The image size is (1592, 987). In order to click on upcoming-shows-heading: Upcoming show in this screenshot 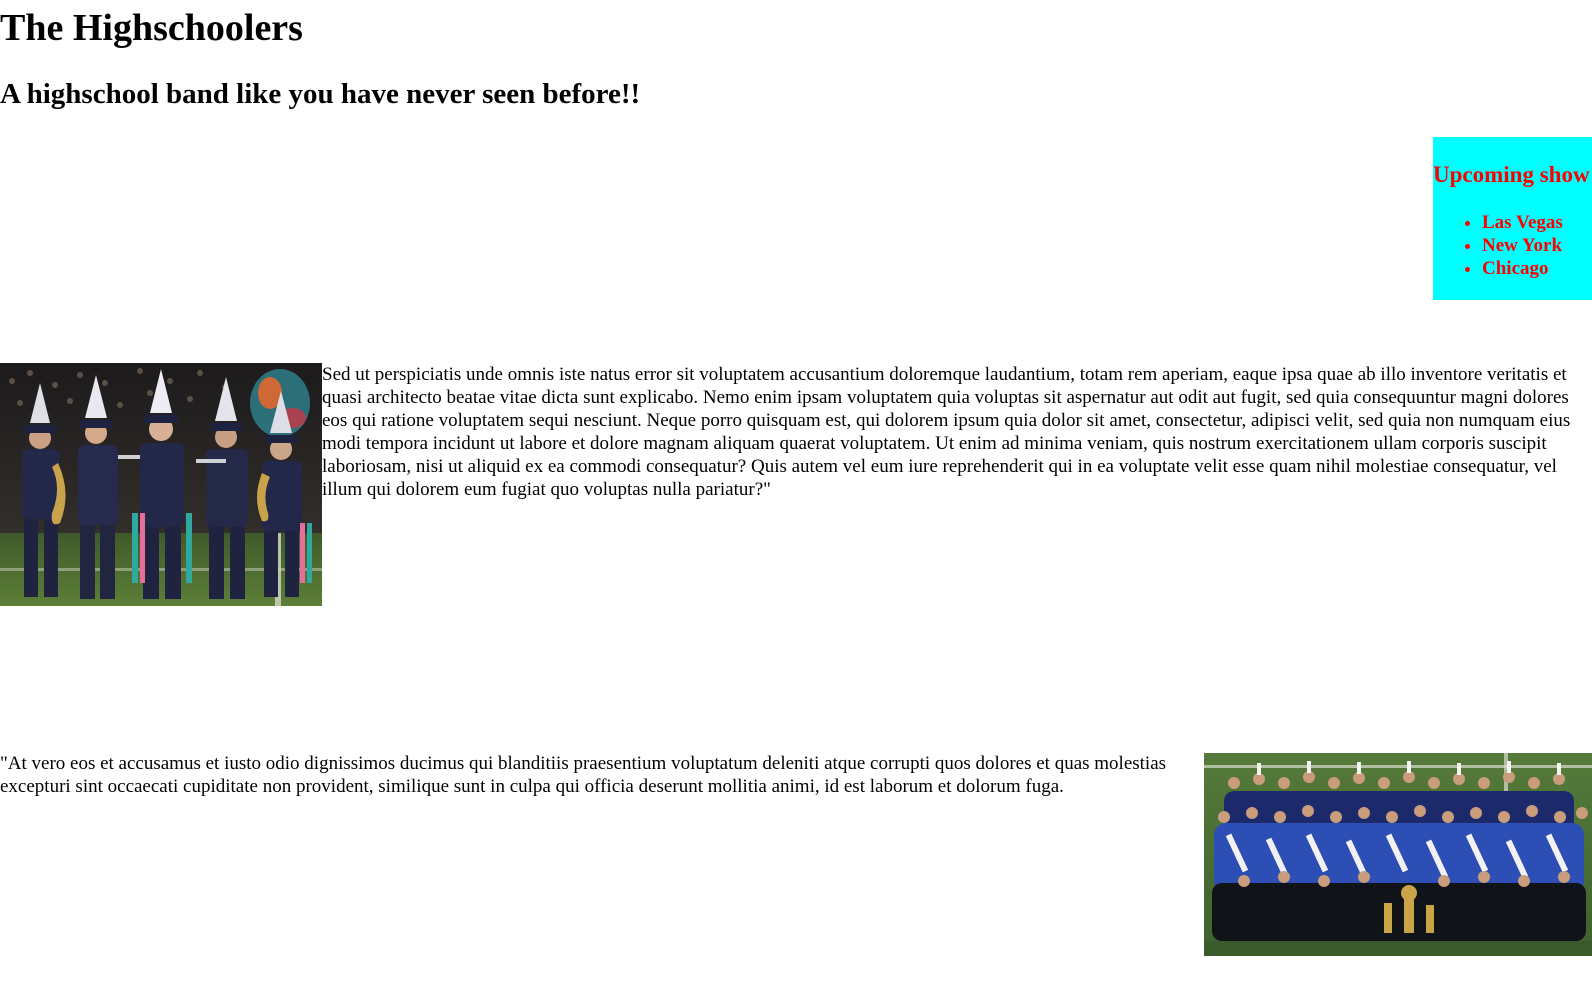, I will do `click(1511, 174)`.